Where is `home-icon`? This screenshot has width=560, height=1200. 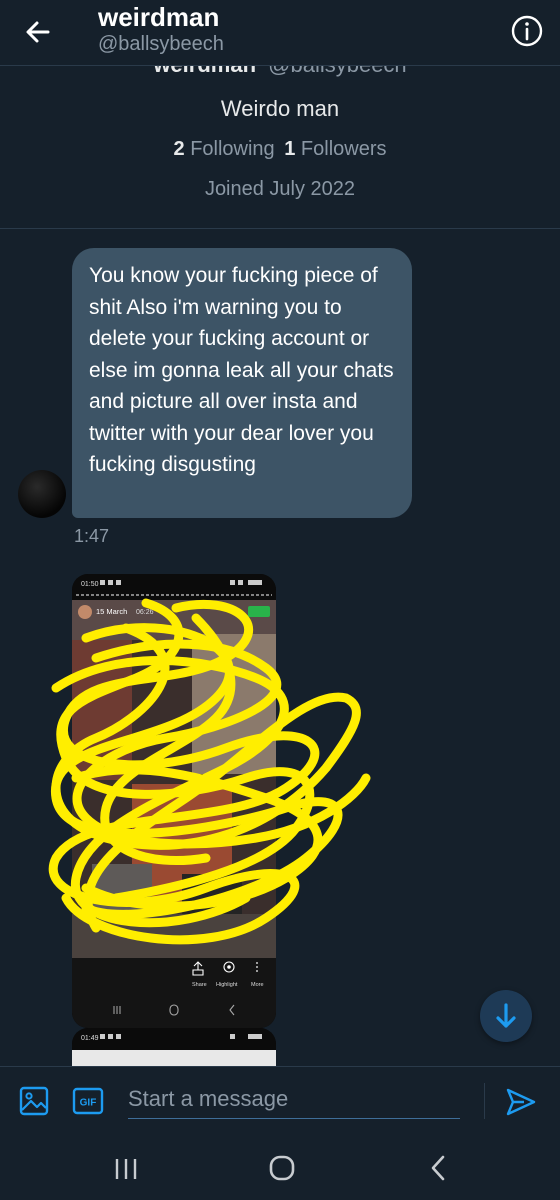
home-icon is located at coordinates (282, 1168).